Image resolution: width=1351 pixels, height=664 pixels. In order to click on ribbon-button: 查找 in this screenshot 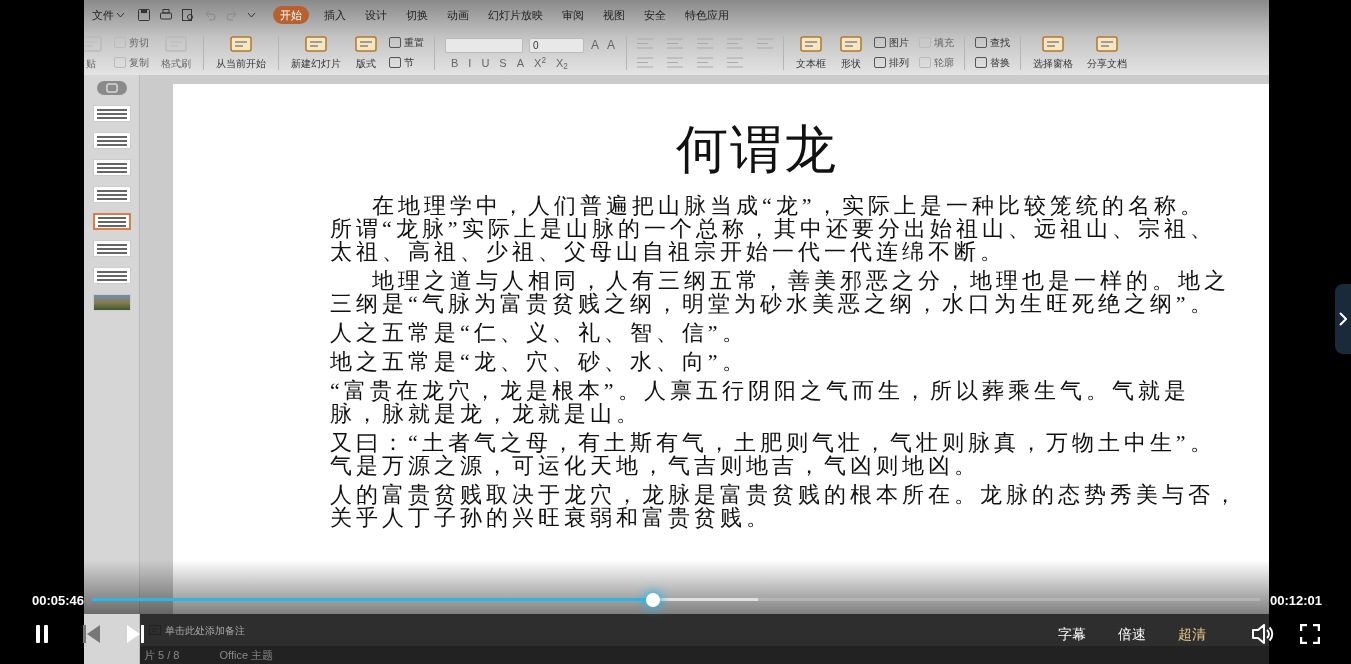, I will do `click(993, 42)`.